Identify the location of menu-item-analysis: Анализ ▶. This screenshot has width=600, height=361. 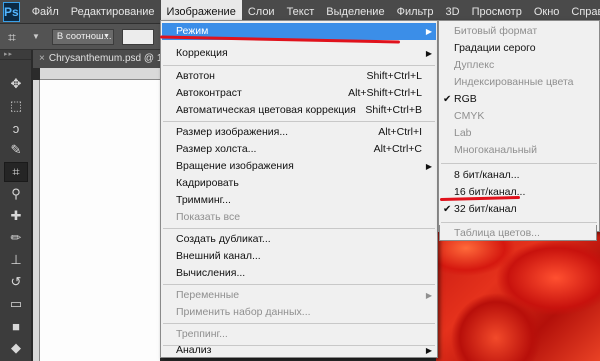
(299, 350).